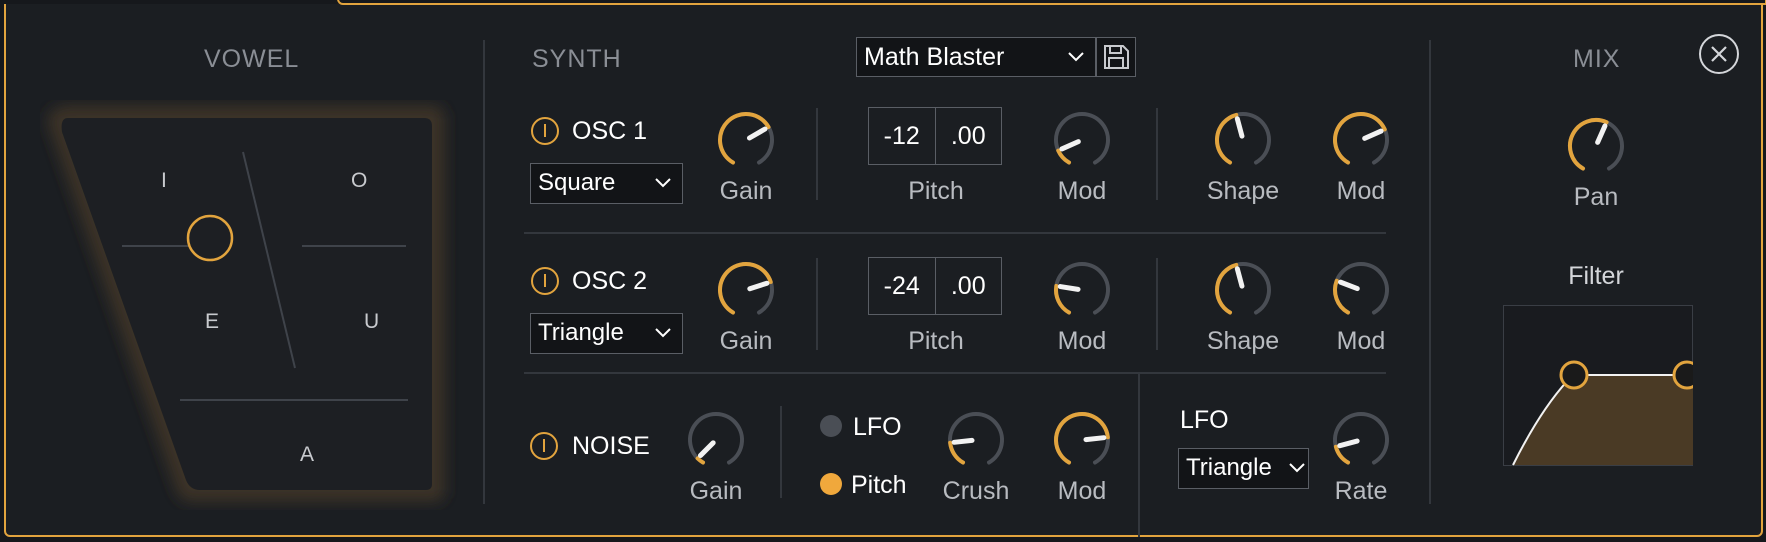 The height and width of the screenshot is (542, 1766). I want to click on synth-title: SYNTH, so click(577, 59).